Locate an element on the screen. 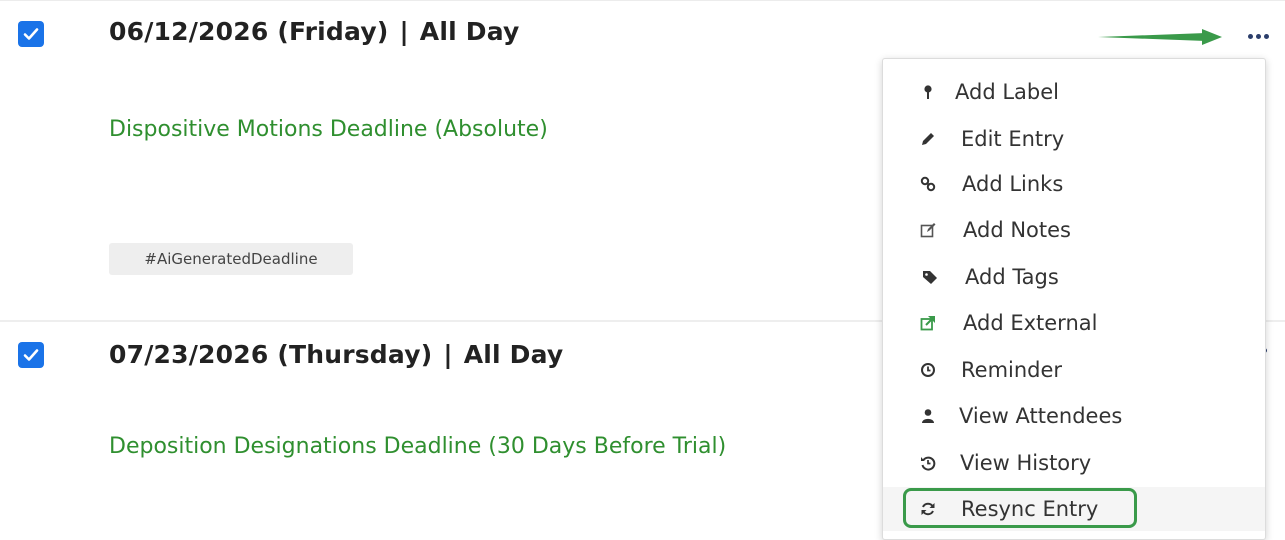 The width and height of the screenshot is (1285, 540). menu-item-edit-entry: Edit Entry is located at coordinates (1074, 139).